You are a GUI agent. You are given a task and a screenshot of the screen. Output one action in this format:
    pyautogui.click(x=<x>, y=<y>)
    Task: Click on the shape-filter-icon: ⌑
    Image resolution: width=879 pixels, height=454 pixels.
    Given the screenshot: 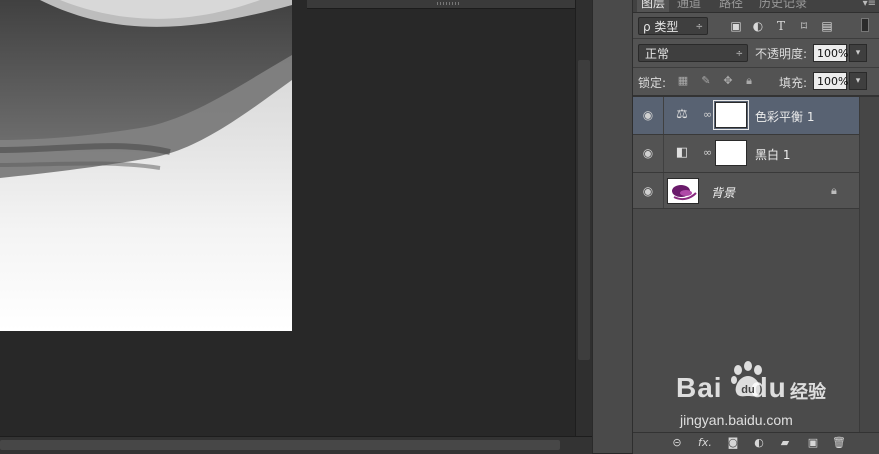 What is the action you would take?
    pyautogui.click(x=804, y=26)
    